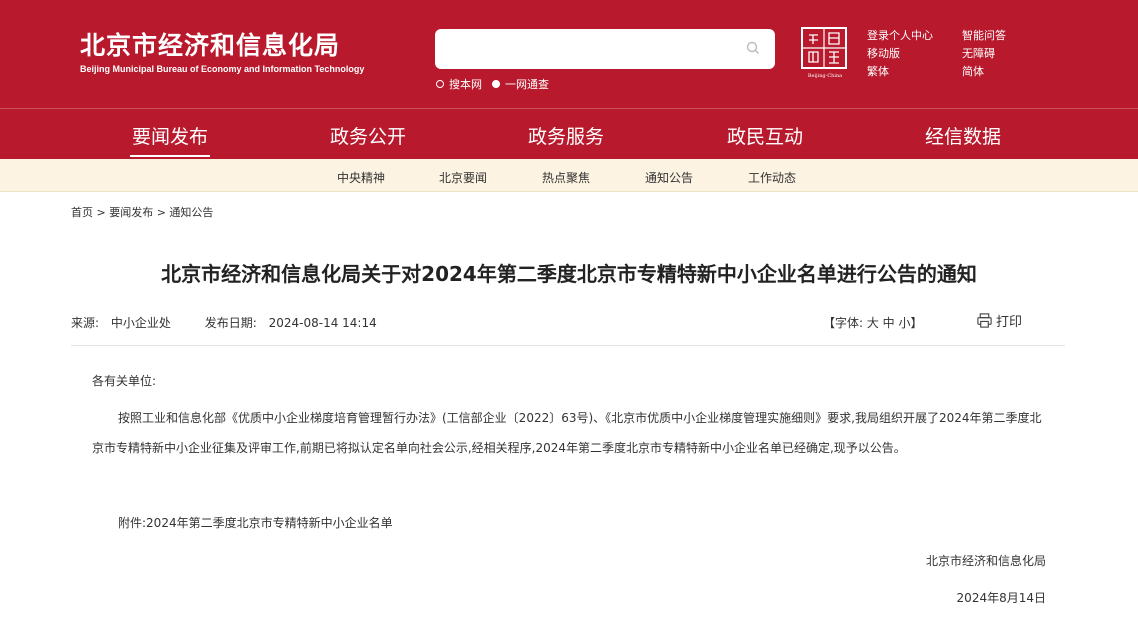 The height and width of the screenshot is (629, 1138). Describe the element at coordinates (568, 345) in the screenshot. I see `meta-divider` at that location.